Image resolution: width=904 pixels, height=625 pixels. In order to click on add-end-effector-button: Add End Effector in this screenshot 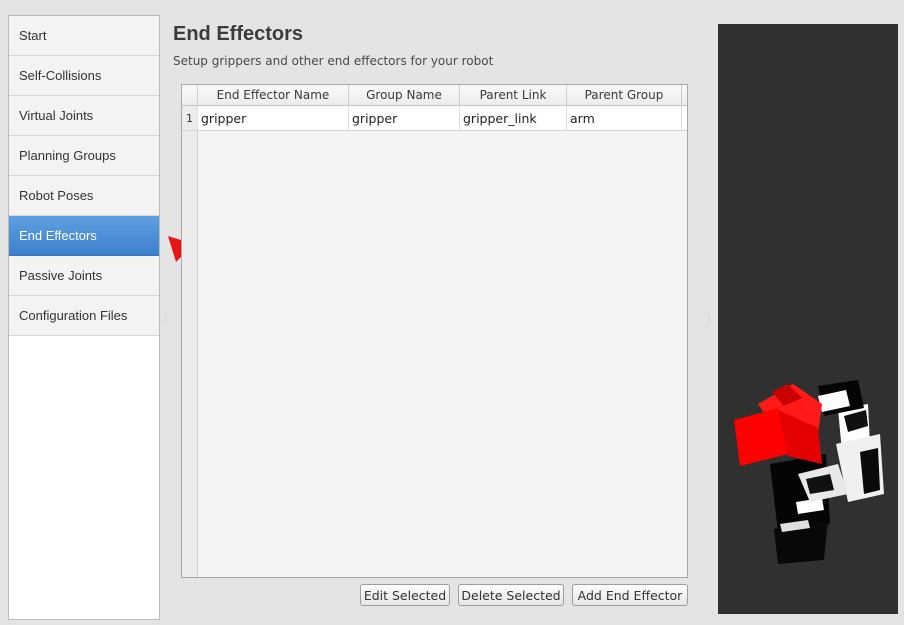, I will do `click(630, 595)`.